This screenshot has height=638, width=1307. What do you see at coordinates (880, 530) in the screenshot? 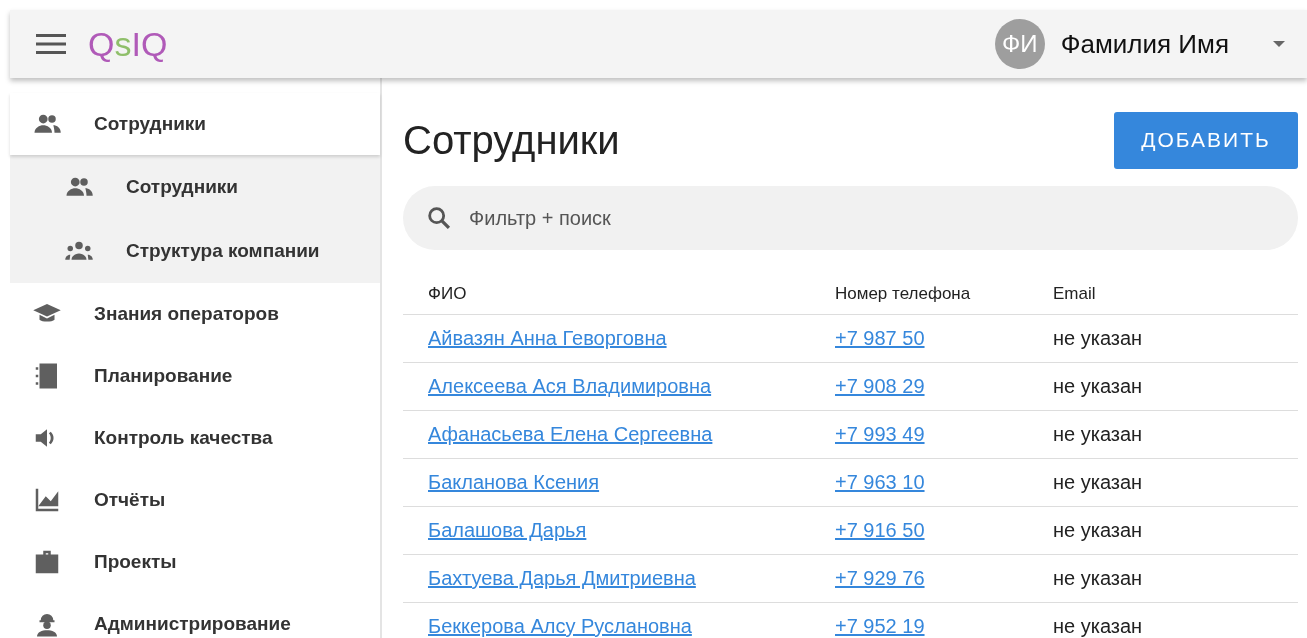
I see `phone-link: +7 916 50` at bounding box center [880, 530].